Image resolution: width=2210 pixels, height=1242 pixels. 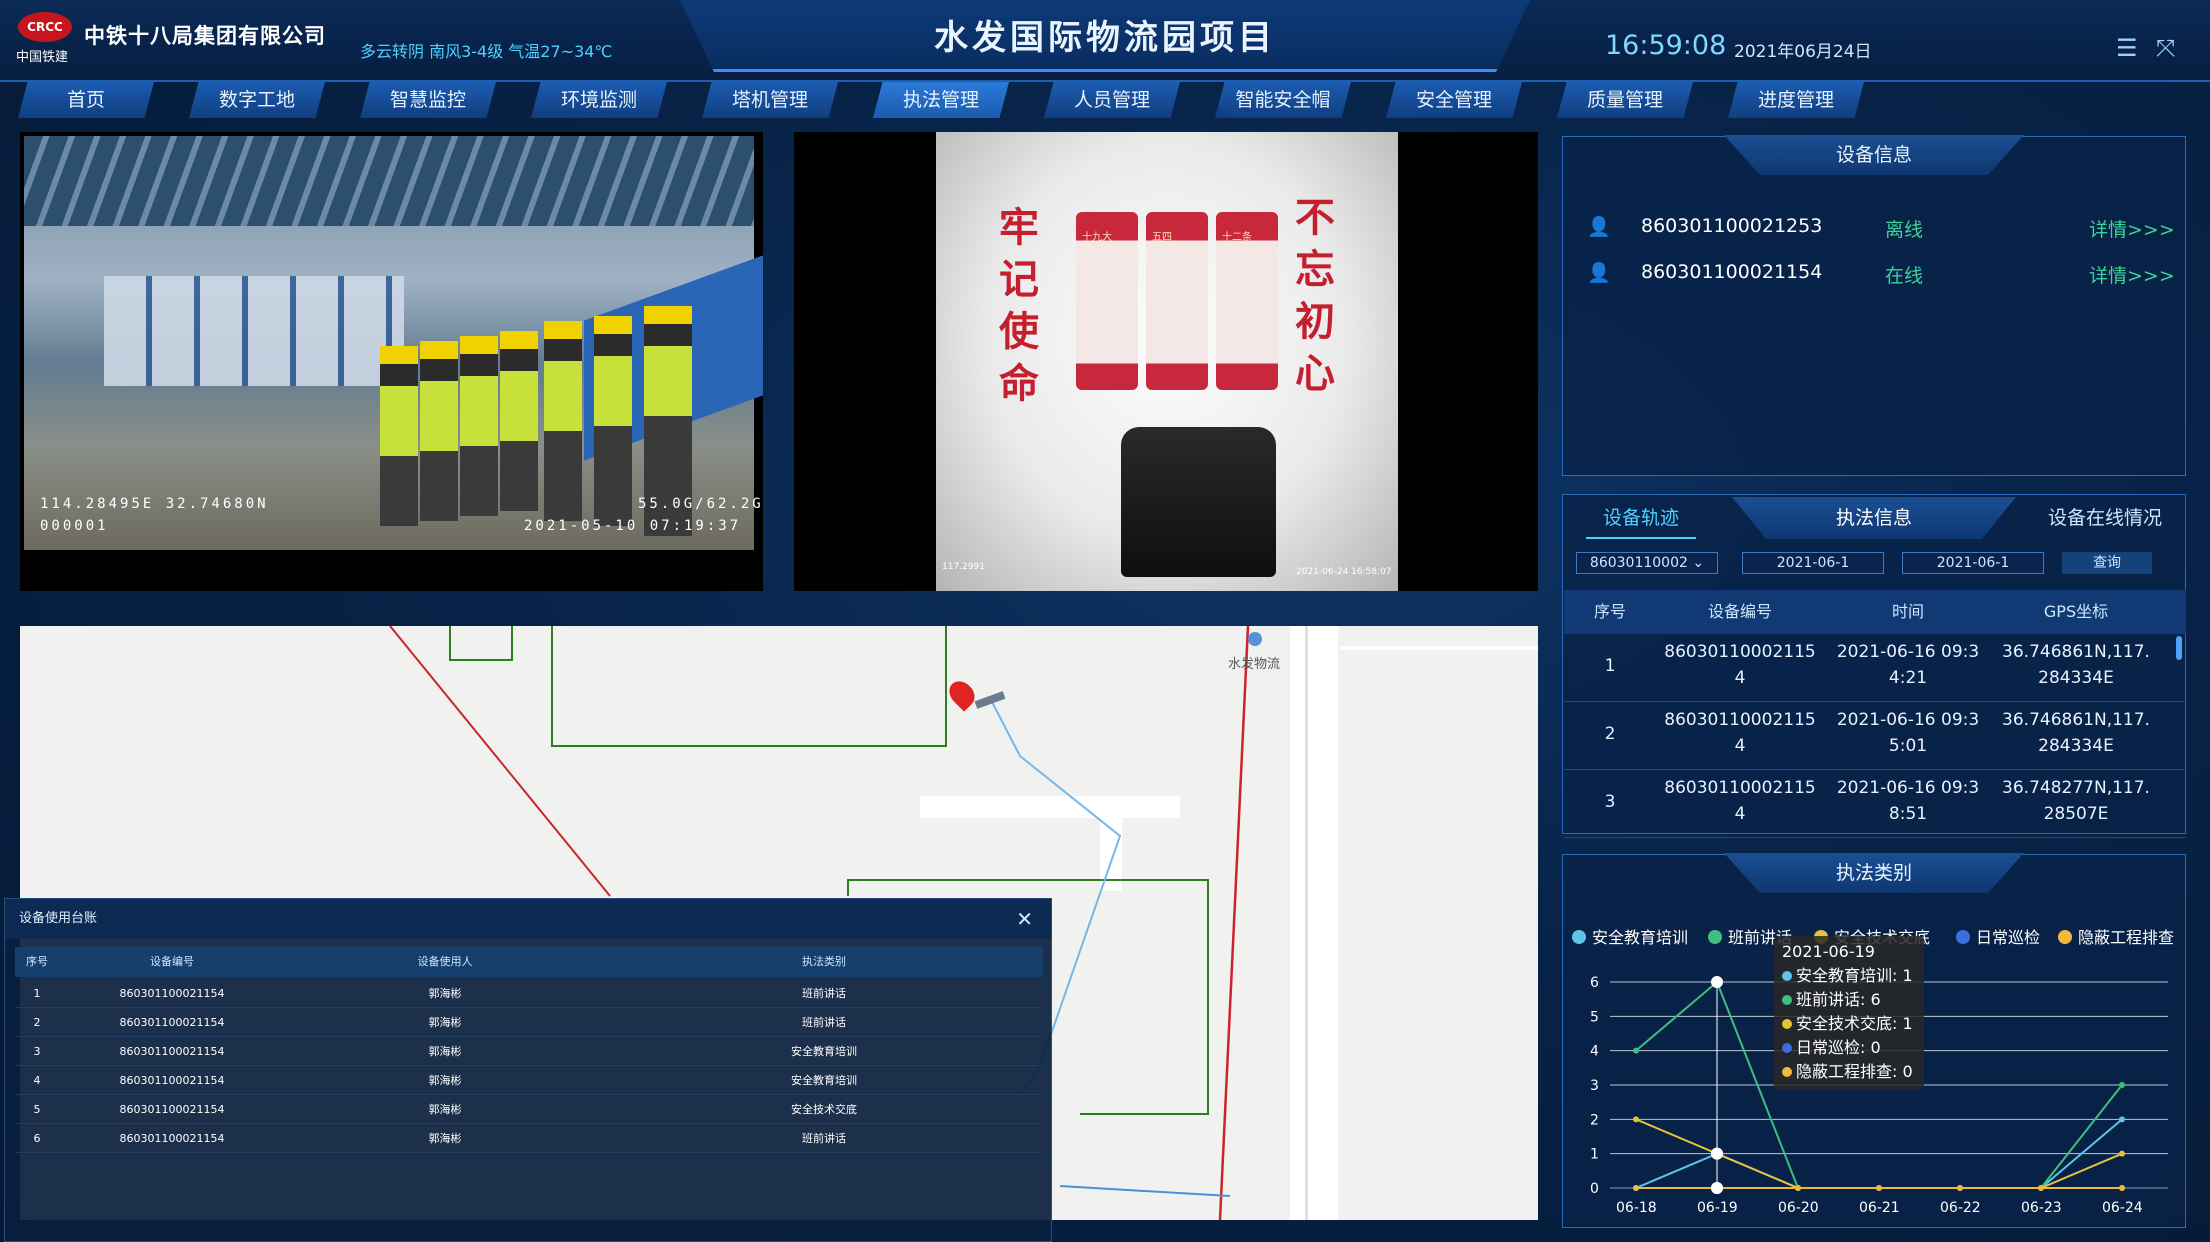 I want to click on chair, so click(x=1198, y=502).